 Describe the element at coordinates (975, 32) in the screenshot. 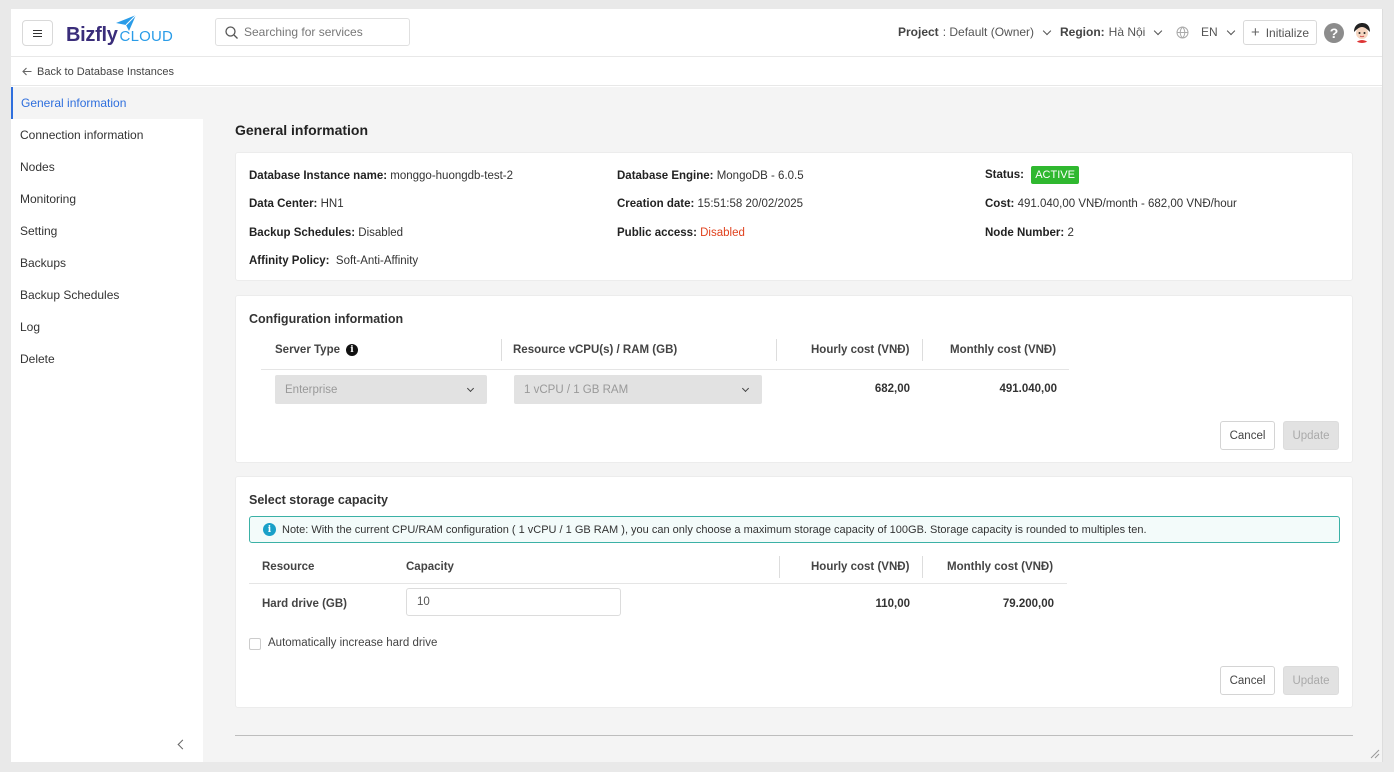

I see `project-selector: Project: Default (Owner)` at that location.